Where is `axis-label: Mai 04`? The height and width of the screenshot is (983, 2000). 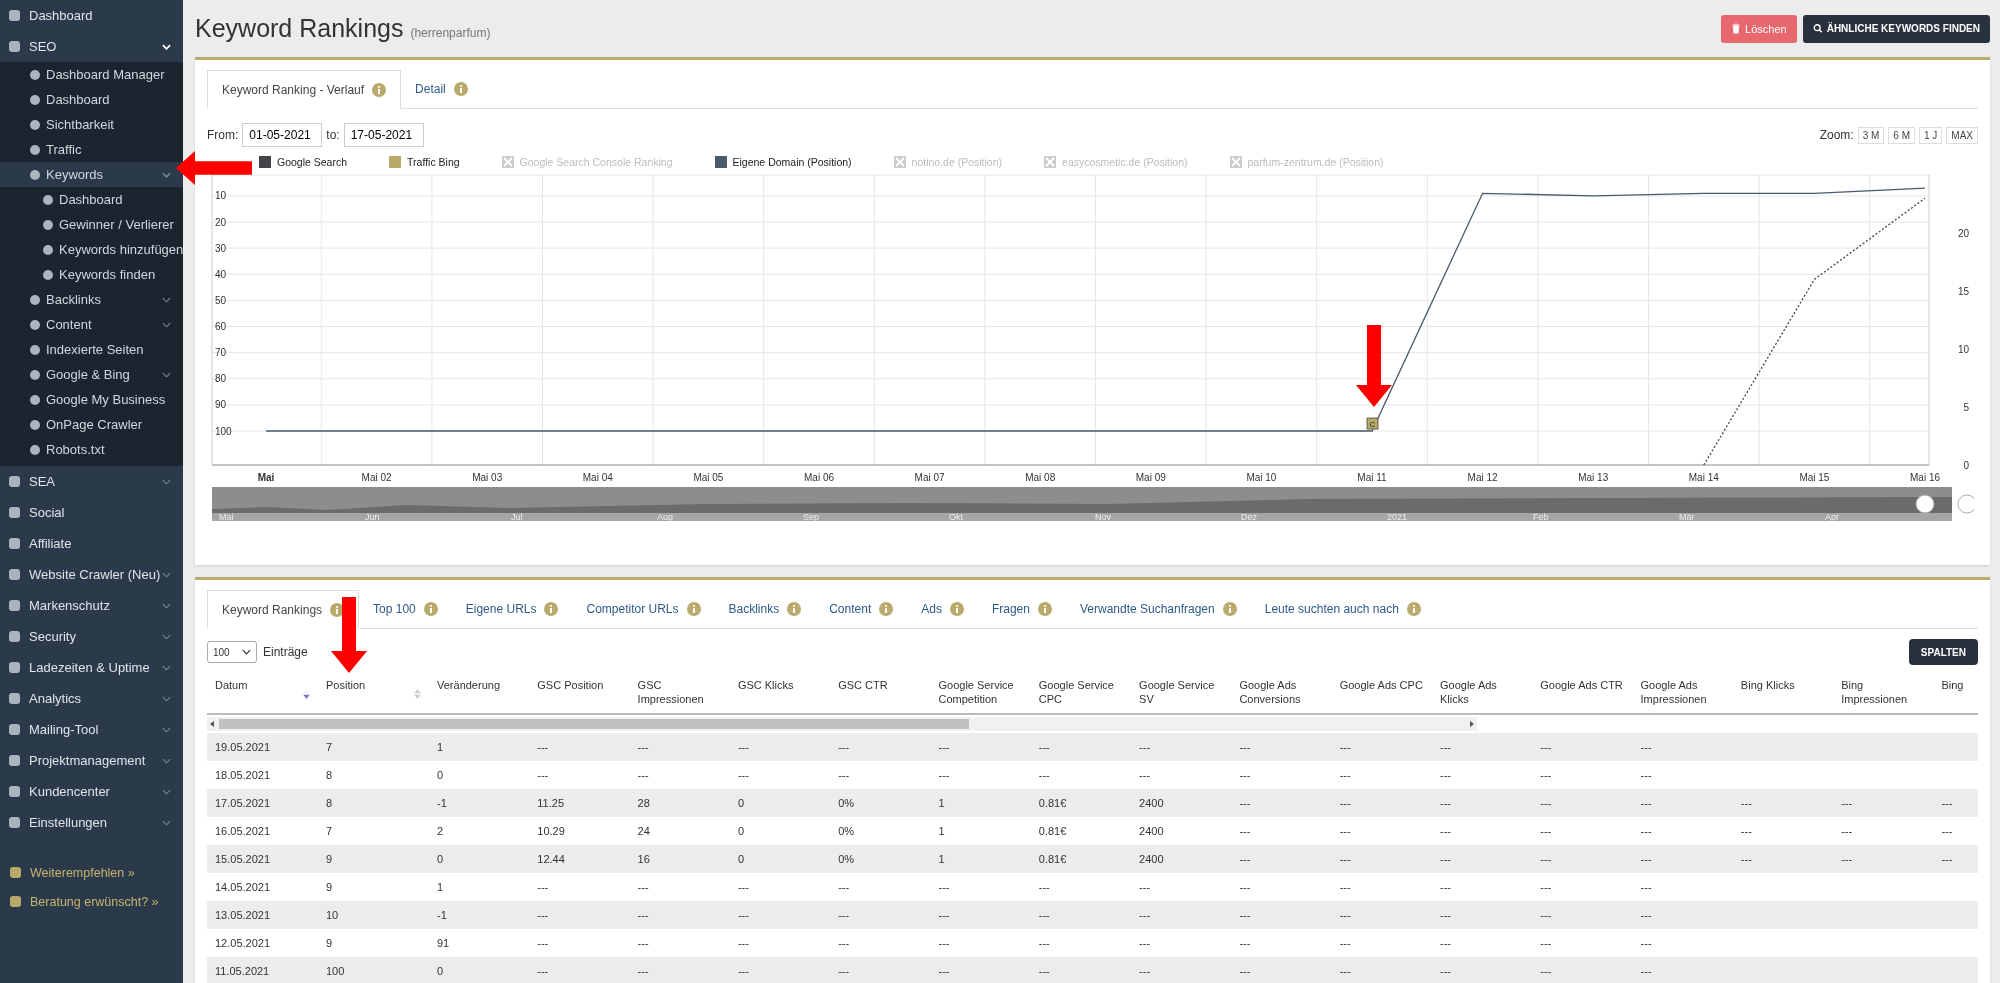
axis-label: Mai 04 is located at coordinates (597, 477).